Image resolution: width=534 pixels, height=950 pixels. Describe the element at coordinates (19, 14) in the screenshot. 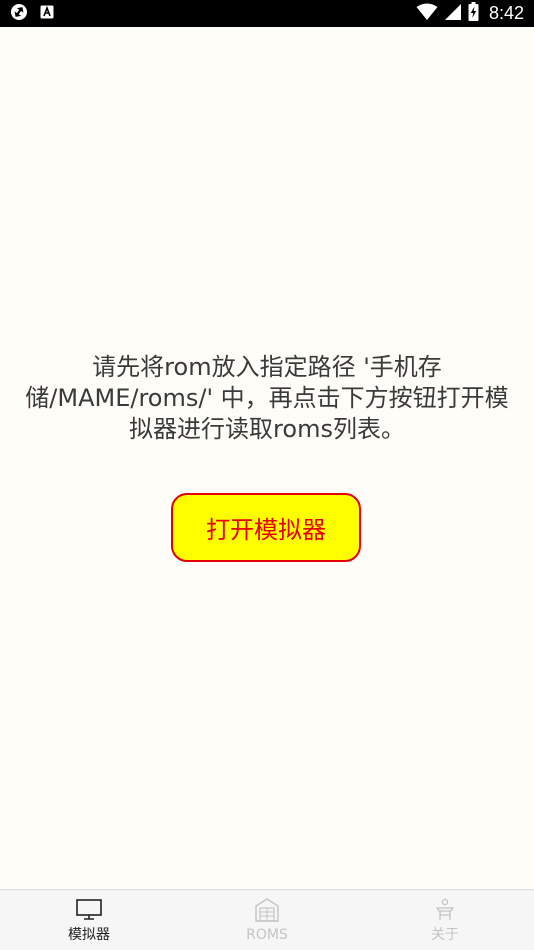

I see `sync-icon` at that location.